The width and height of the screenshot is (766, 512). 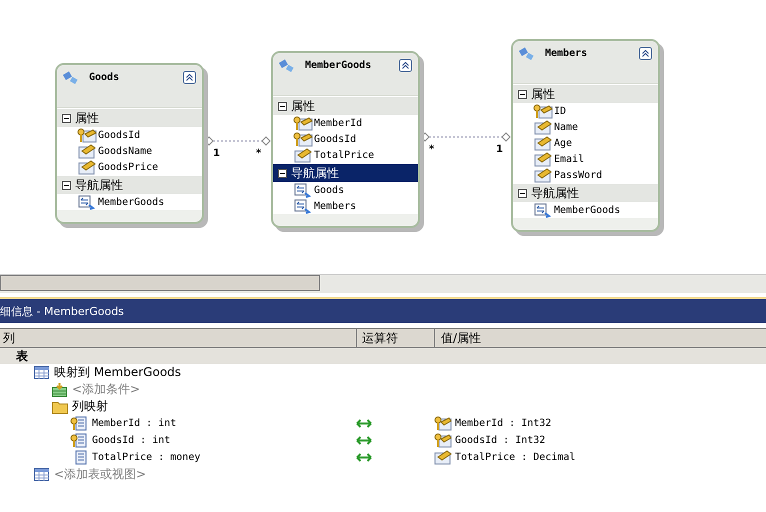 I want to click on property-name: ID, so click(x=560, y=111).